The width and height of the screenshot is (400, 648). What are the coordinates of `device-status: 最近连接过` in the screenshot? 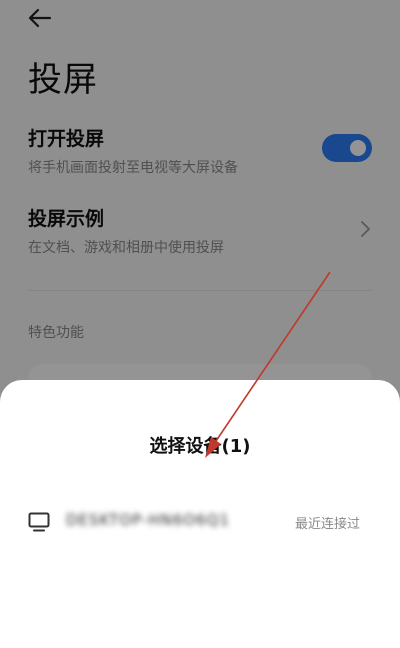 It's located at (327, 524).